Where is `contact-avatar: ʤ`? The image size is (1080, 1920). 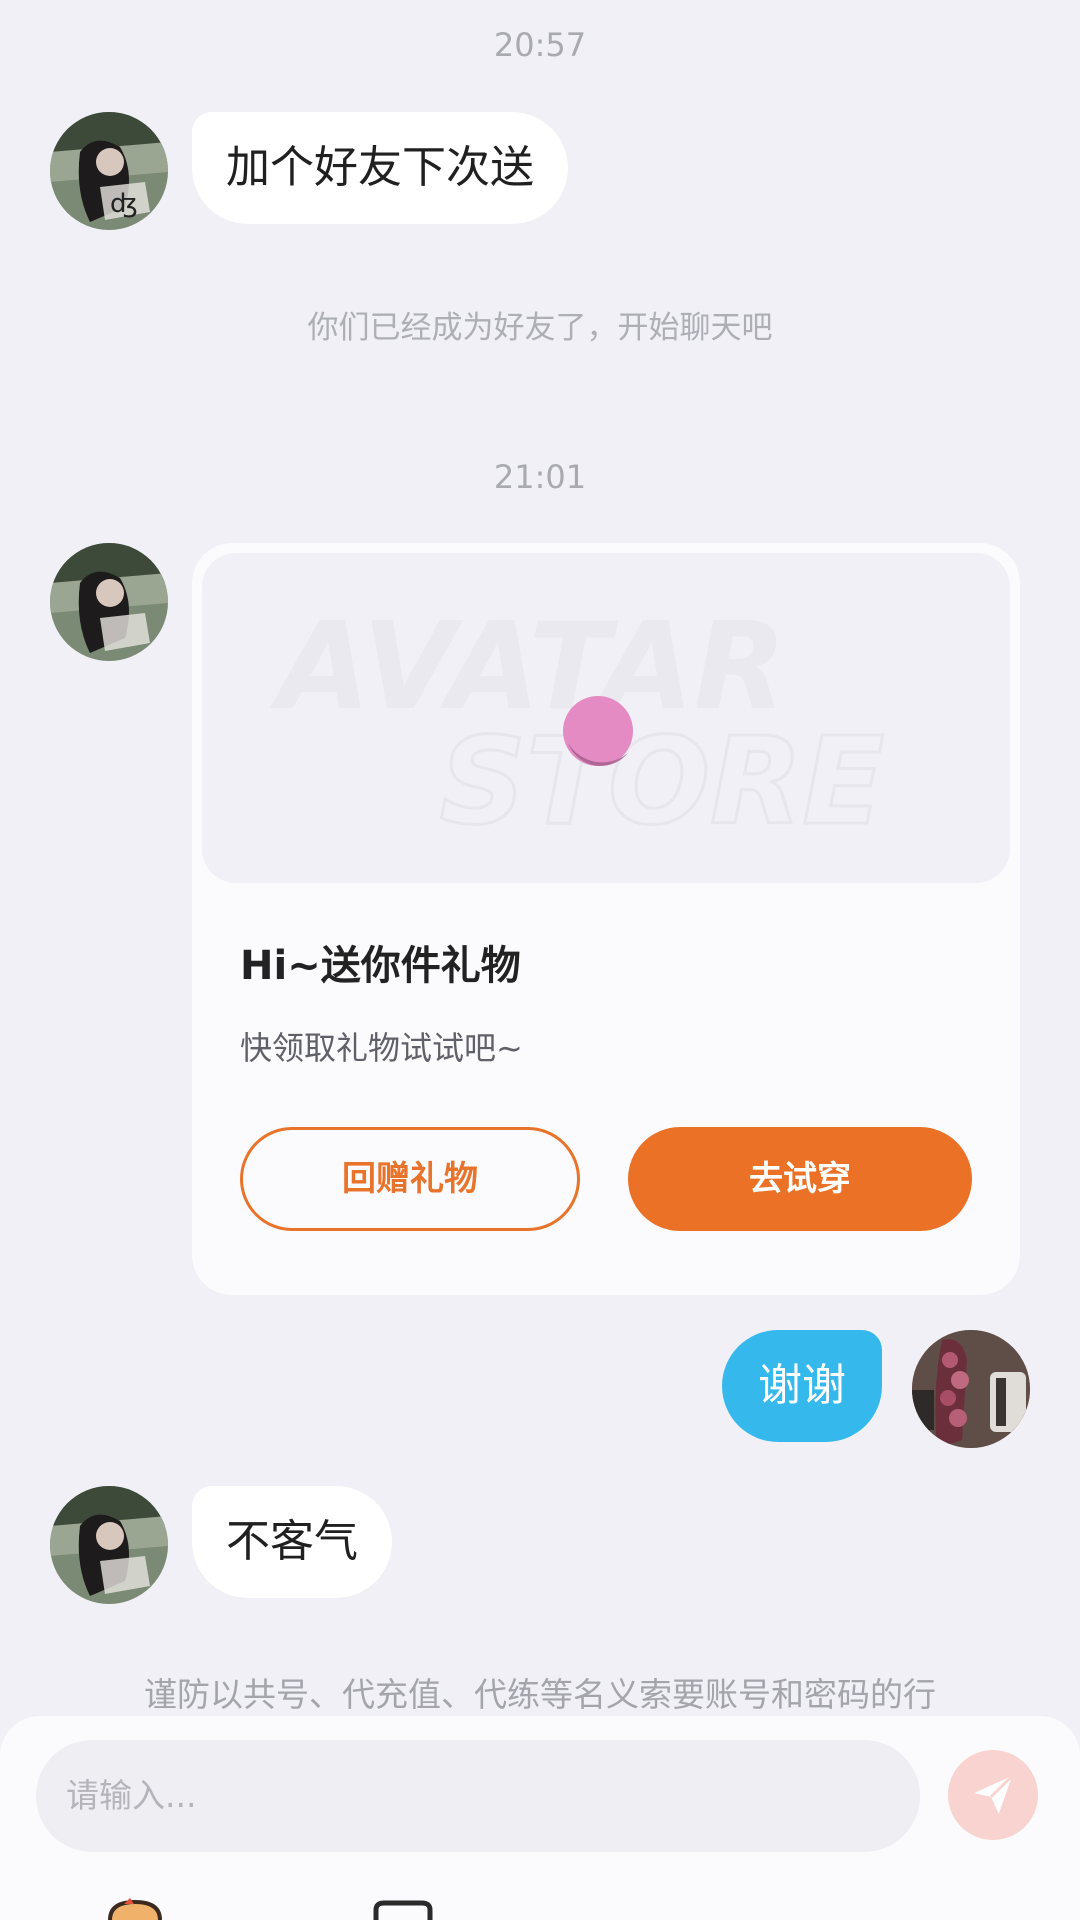
contact-avatar: ʤ is located at coordinates (109, 171).